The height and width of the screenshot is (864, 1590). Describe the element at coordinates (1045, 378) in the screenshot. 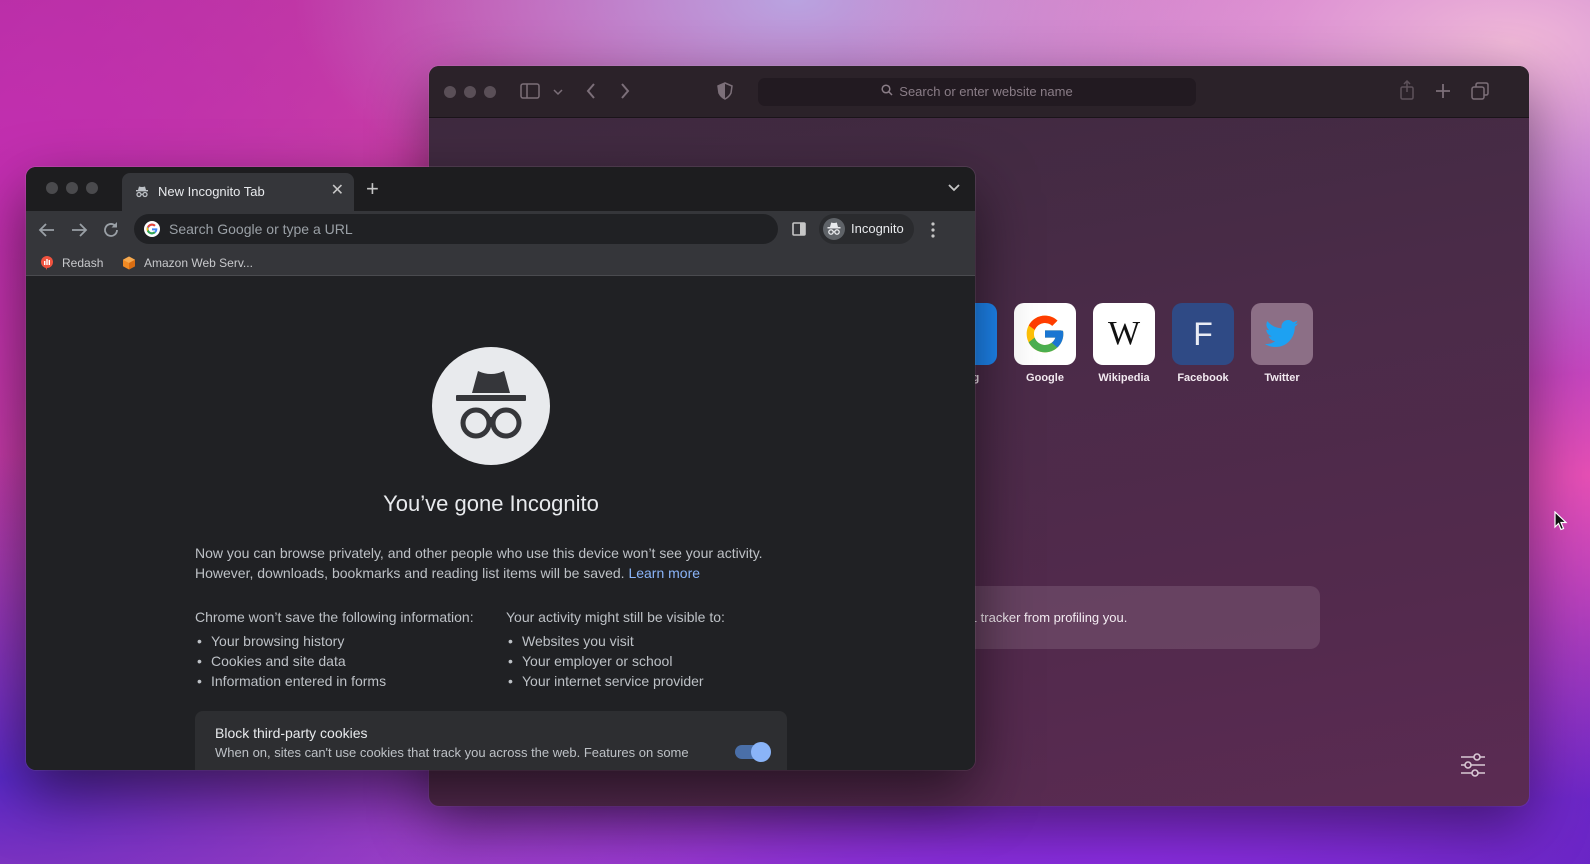

I see `favorite-google-label: Google` at that location.